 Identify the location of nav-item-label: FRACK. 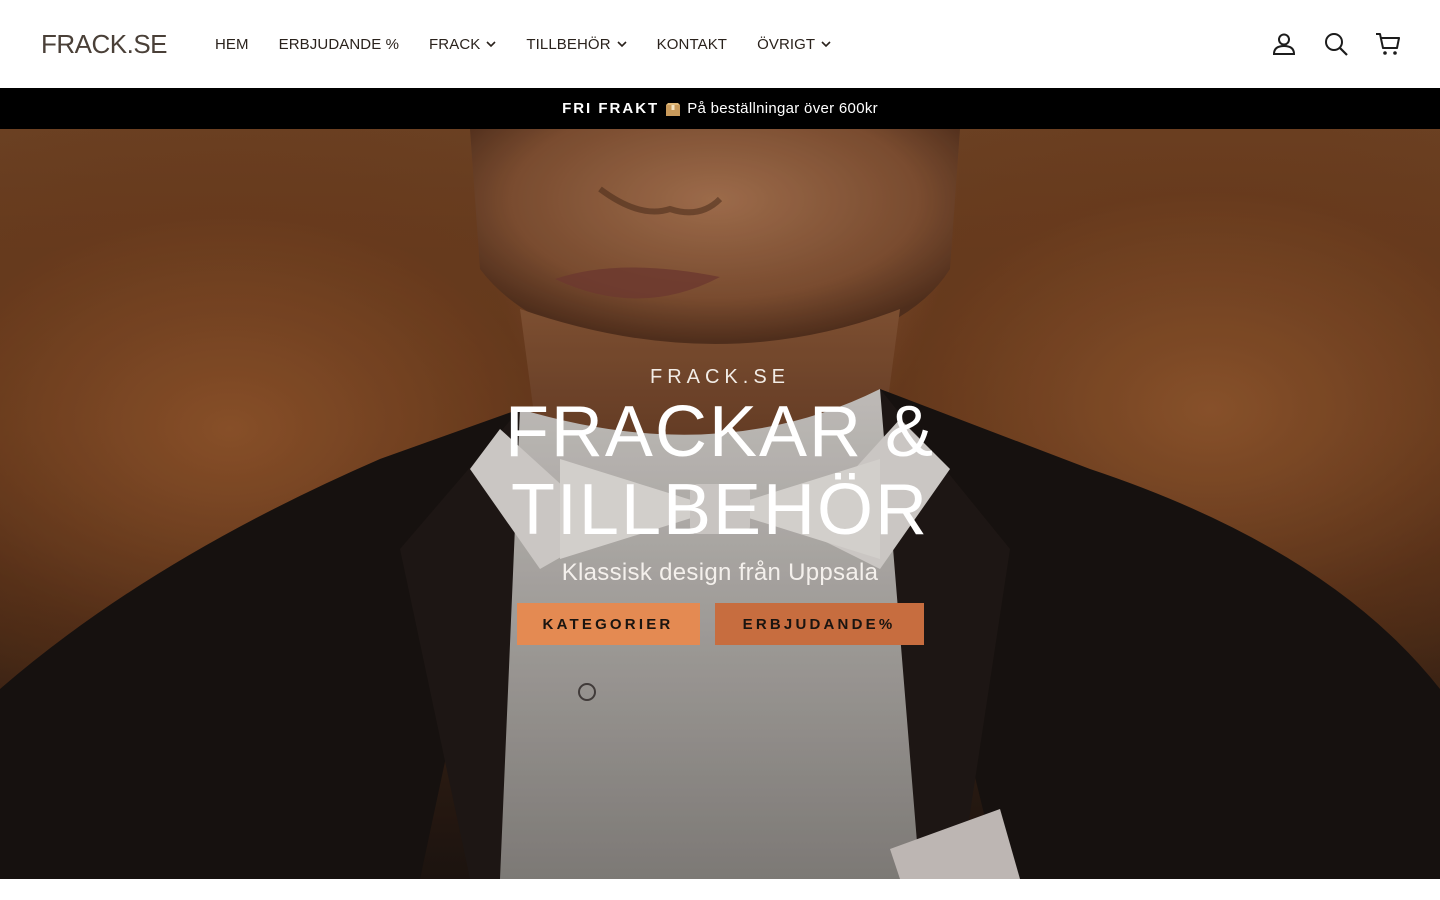
(455, 44).